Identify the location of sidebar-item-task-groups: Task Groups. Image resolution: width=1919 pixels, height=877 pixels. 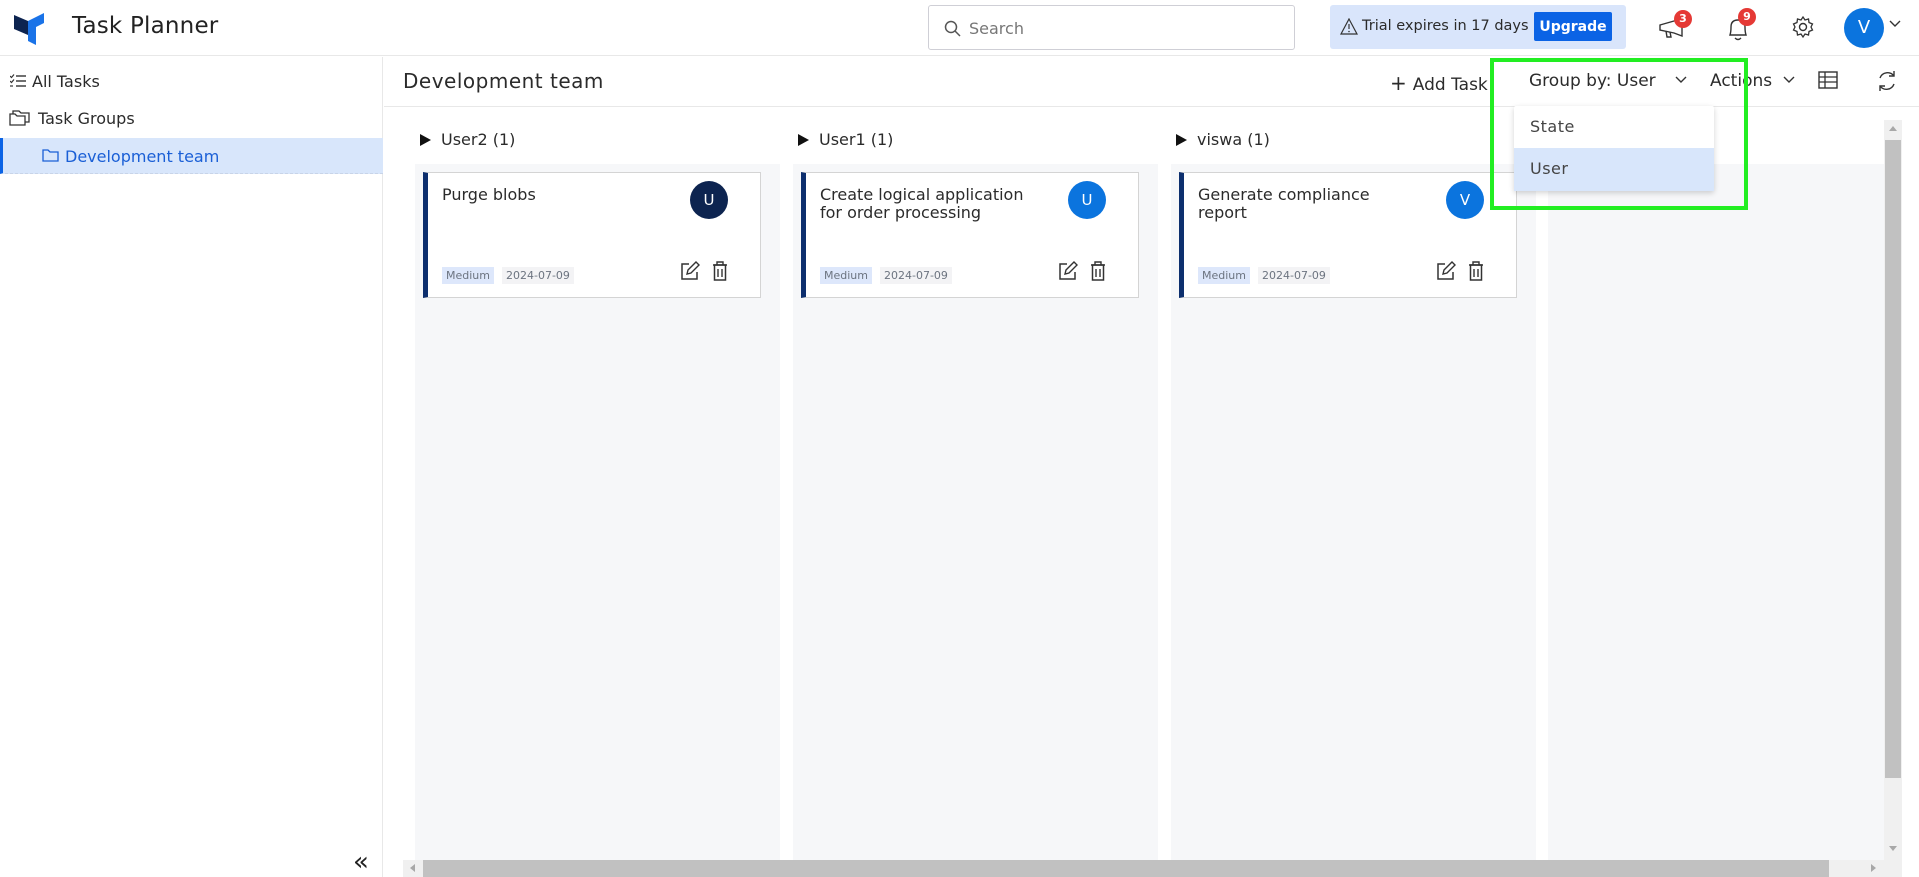
(191, 118).